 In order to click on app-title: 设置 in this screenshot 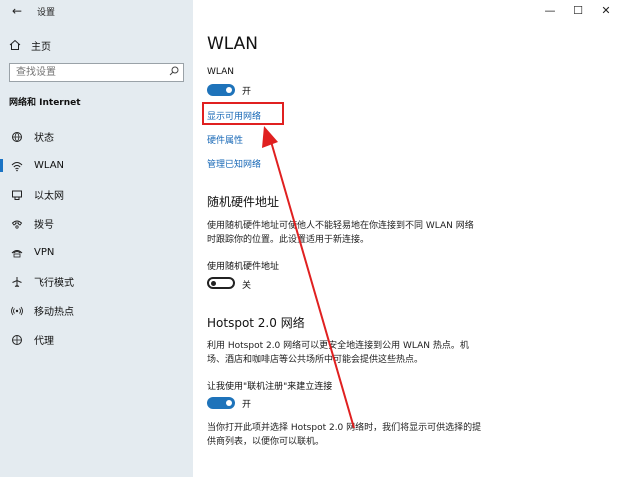, I will do `click(46, 13)`.